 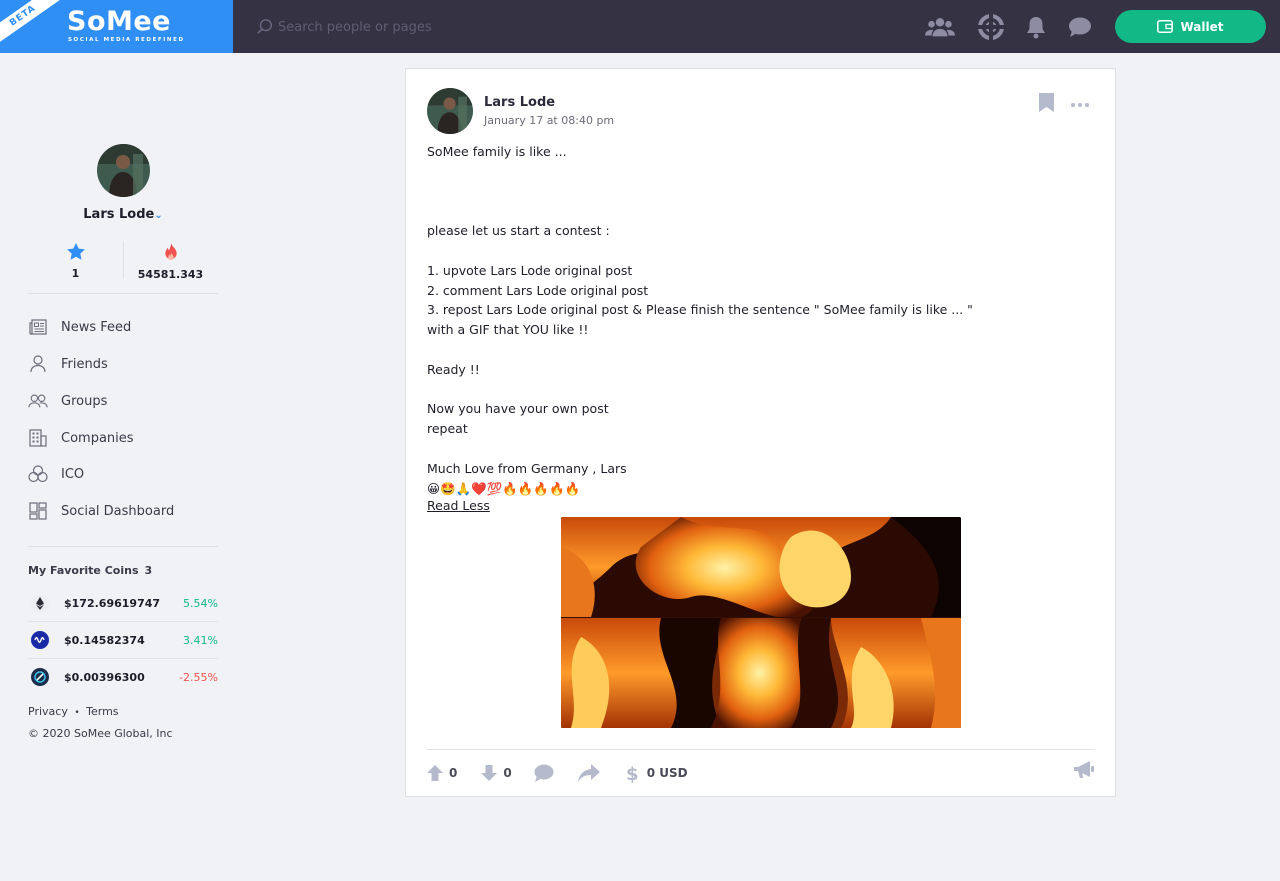 What do you see at coordinates (991, 27) in the screenshot?
I see `support-icon` at bounding box center [991, 27].